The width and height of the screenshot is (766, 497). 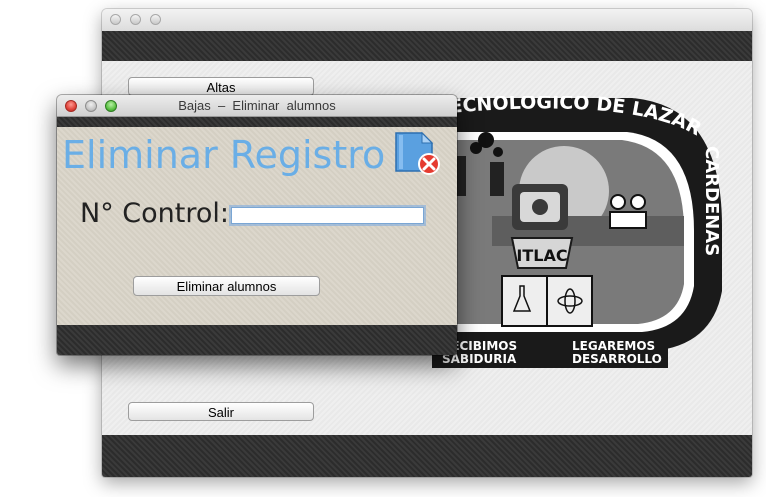 I want to click on dialog-top-band, so click(x=257, y=122).